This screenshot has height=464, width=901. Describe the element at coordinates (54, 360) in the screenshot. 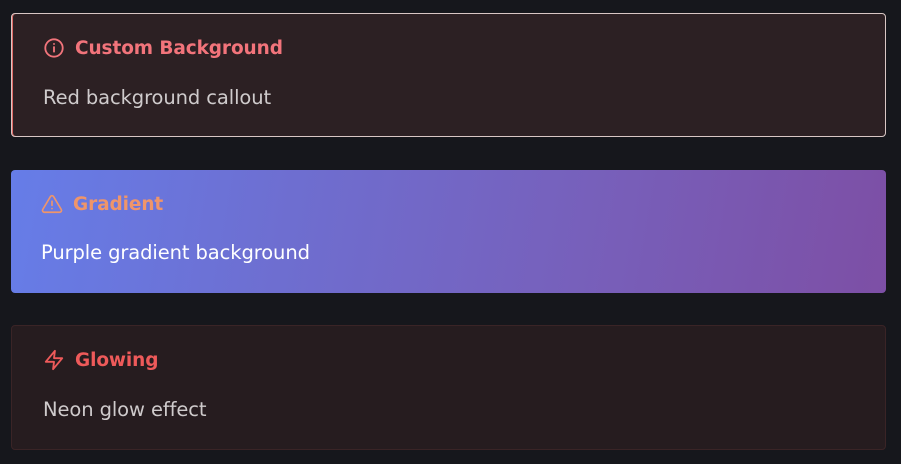

I see `lightning-bolt-icon` at that location.